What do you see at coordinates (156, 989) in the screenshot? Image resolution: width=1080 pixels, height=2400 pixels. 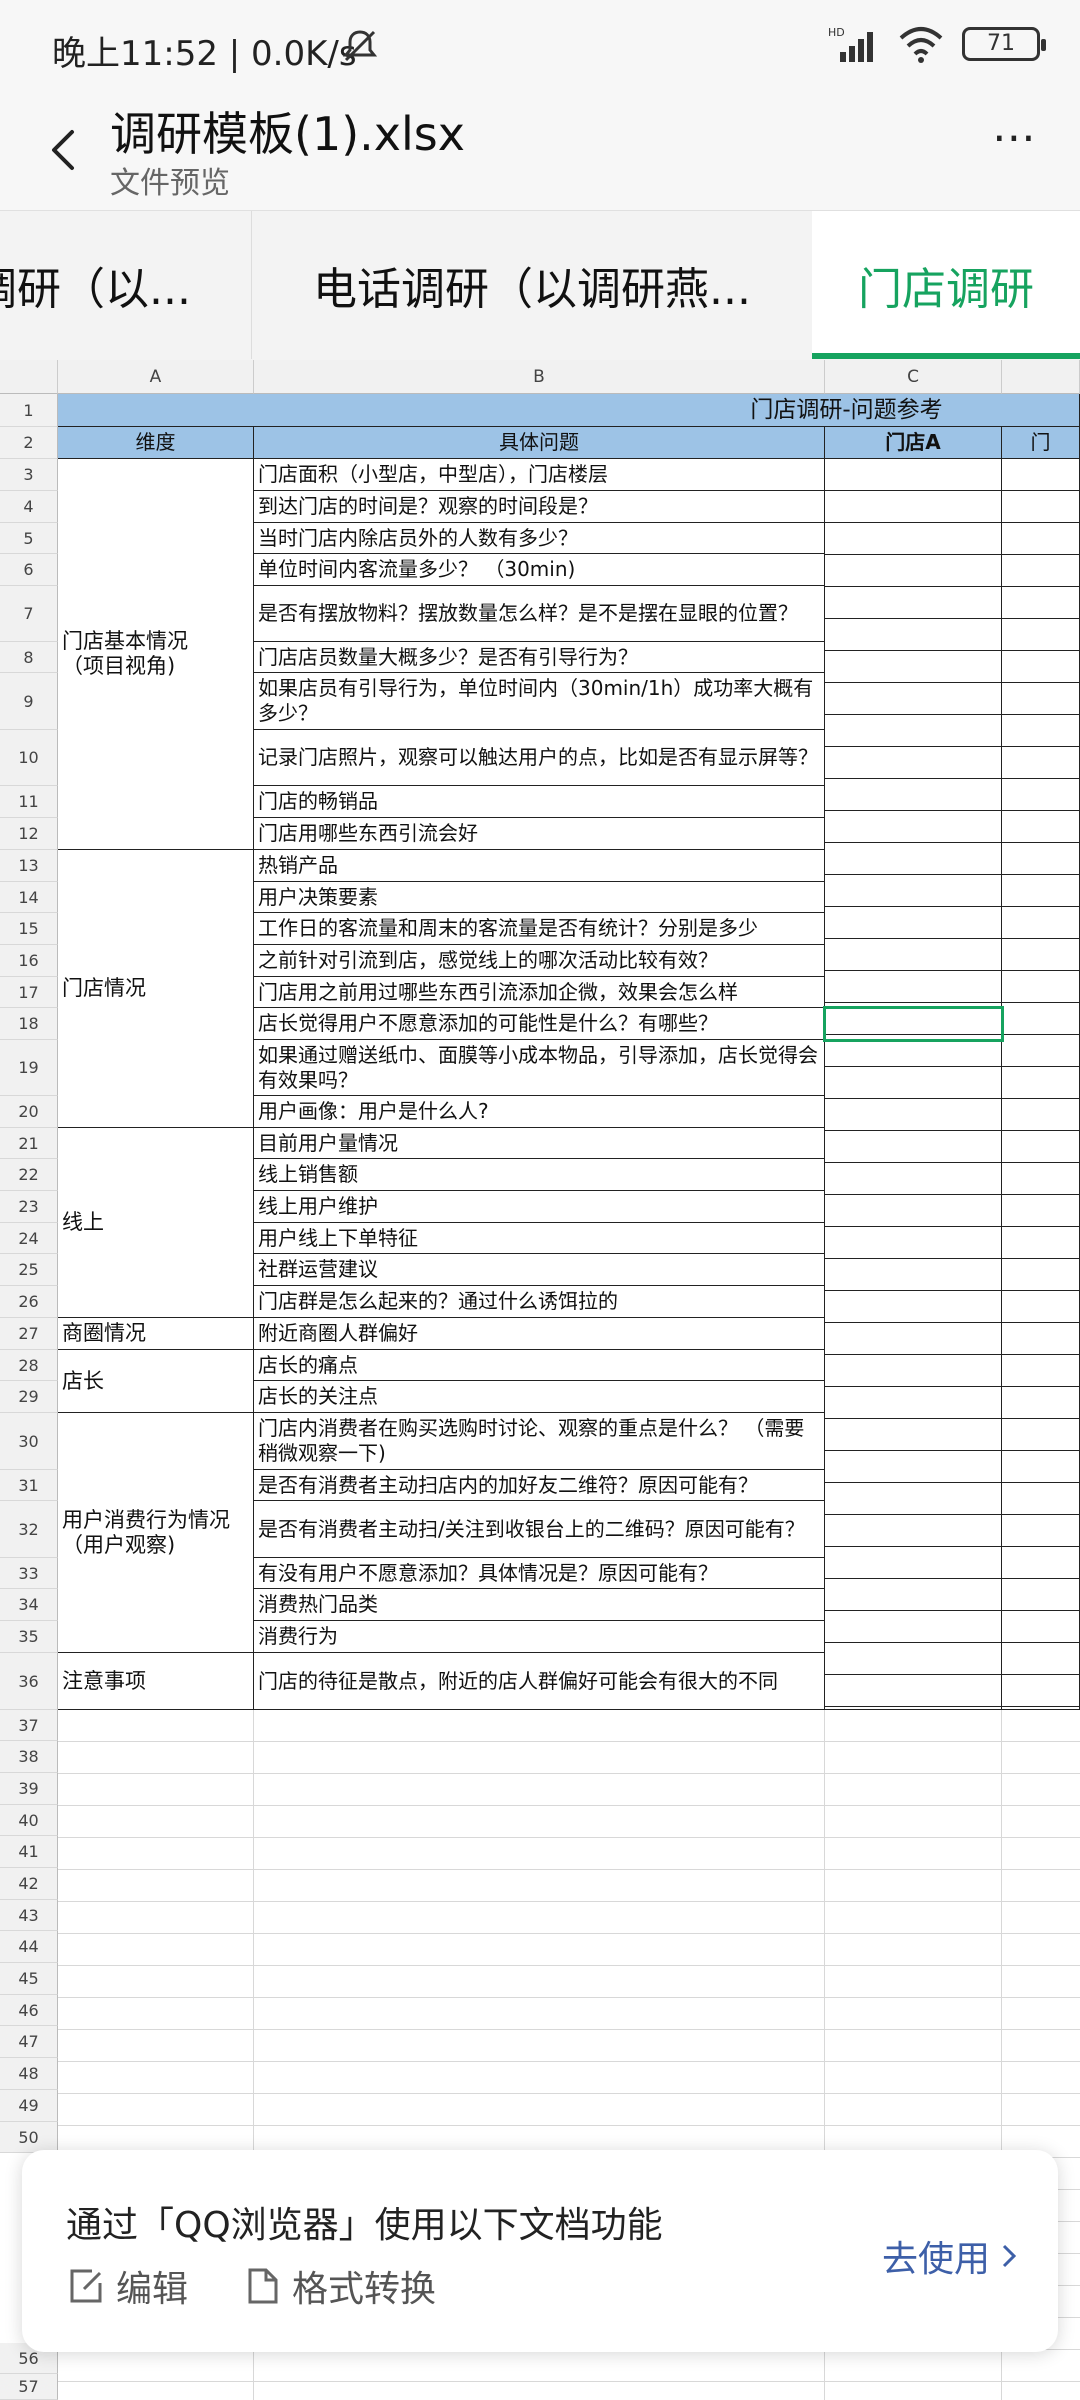 I see `dimension-cell: 门店情况` at bounding box center [156, 989].